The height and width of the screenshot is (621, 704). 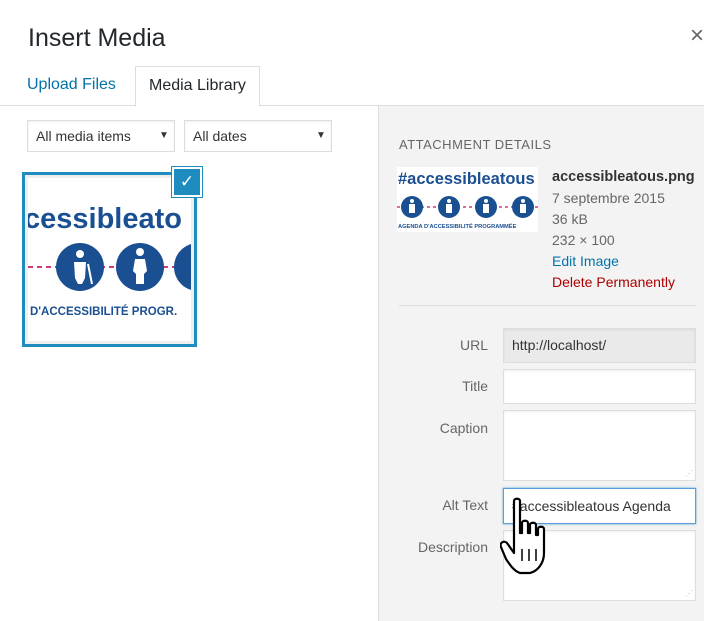 I want to click on title-field, so click(x=599, y=386).